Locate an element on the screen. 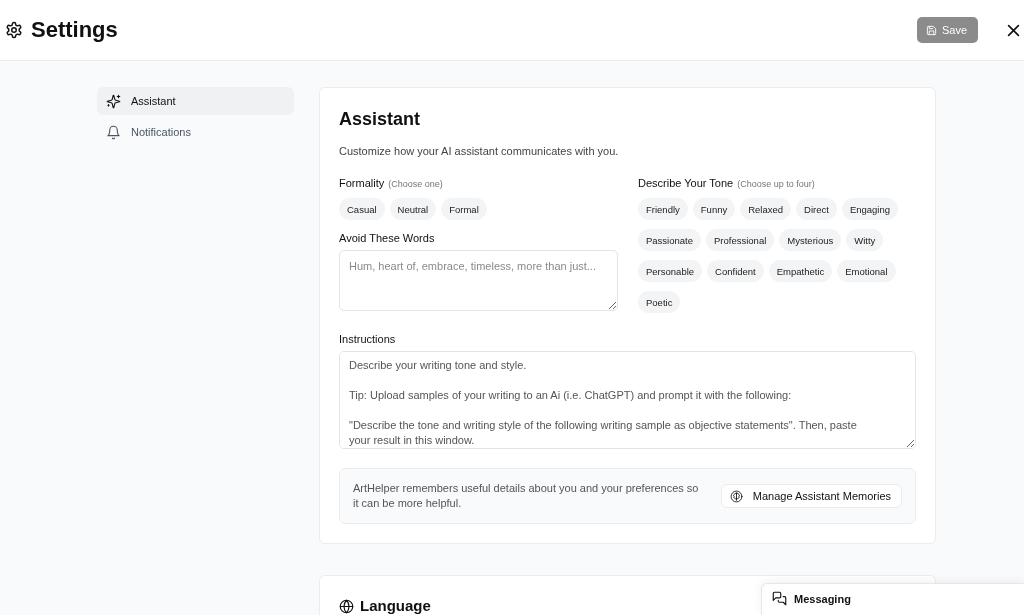 The image size is (1024, 615). field-label: Formality is located at coordinates (362, 183).